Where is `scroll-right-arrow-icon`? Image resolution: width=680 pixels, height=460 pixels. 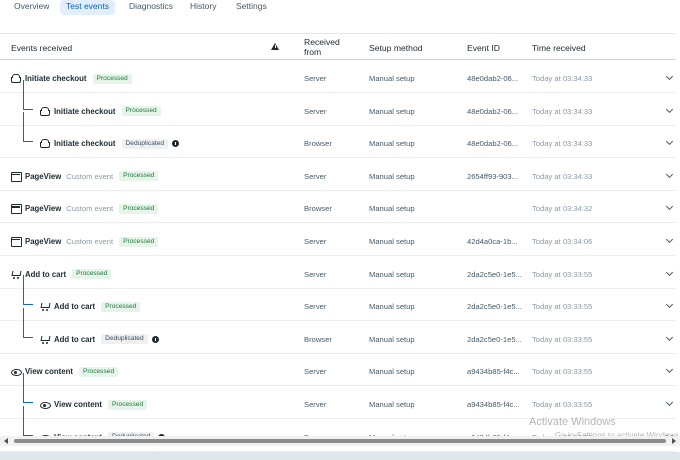 scroll-right-arrow-icon is located at coordinates (674, 441).